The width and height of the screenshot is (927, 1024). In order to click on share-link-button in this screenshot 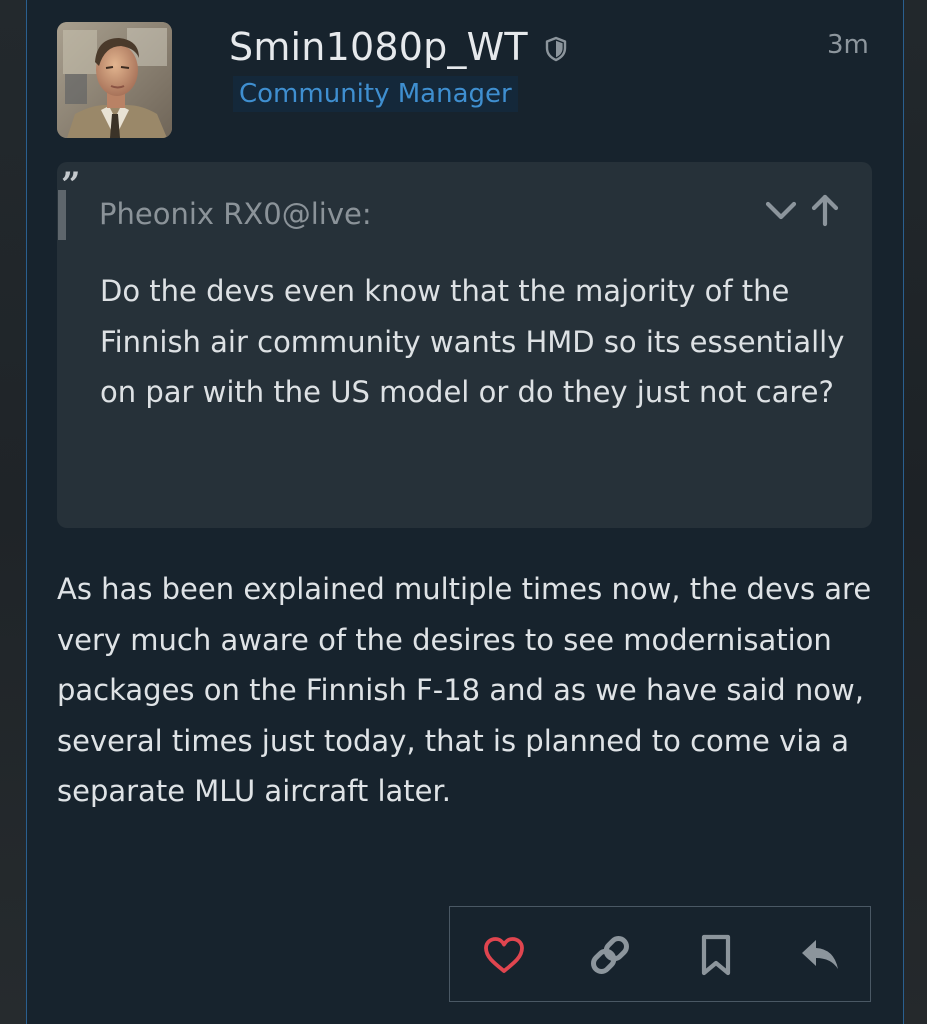, I will do `click(610, 955)`.